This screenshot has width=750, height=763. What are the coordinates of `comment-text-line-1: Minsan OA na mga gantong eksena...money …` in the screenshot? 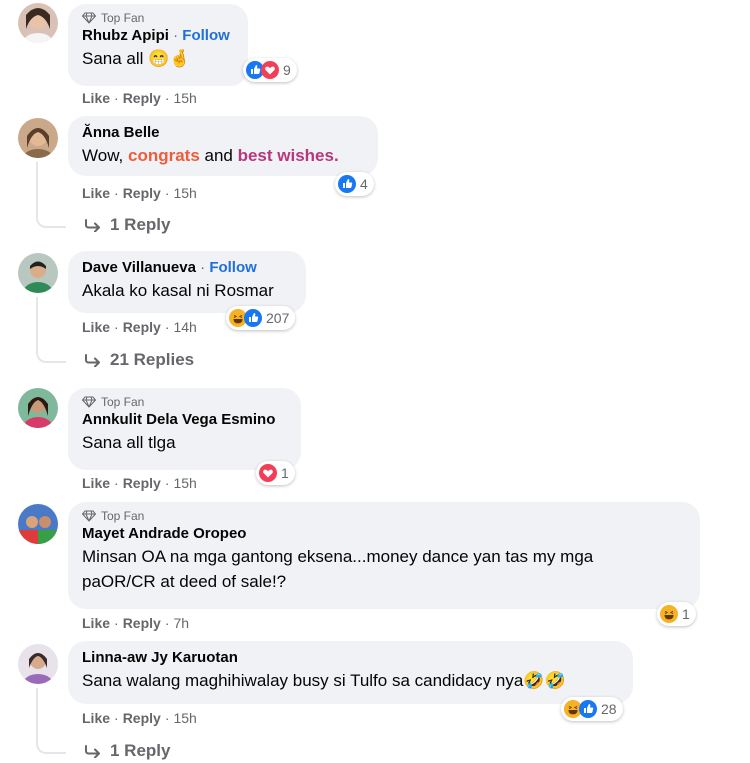 It's located at (338, 556).